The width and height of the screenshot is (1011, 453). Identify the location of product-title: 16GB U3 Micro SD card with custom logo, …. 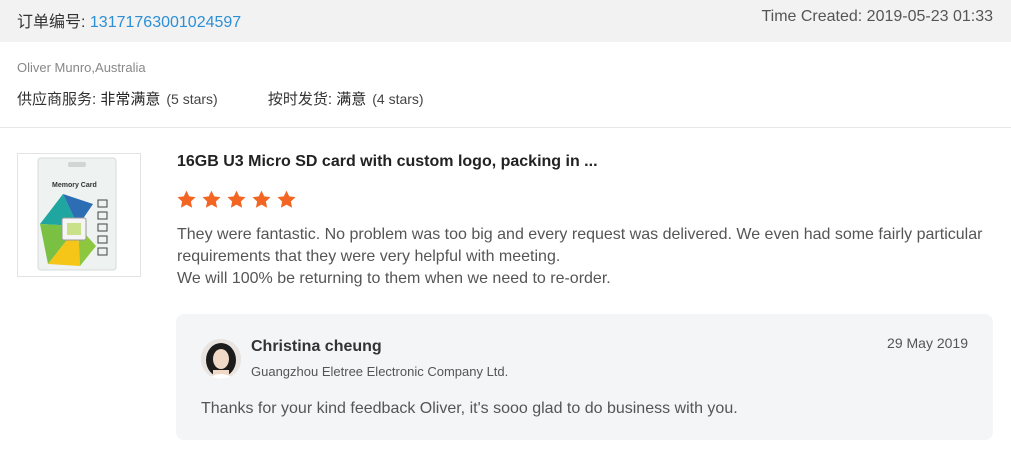
(387, 162).